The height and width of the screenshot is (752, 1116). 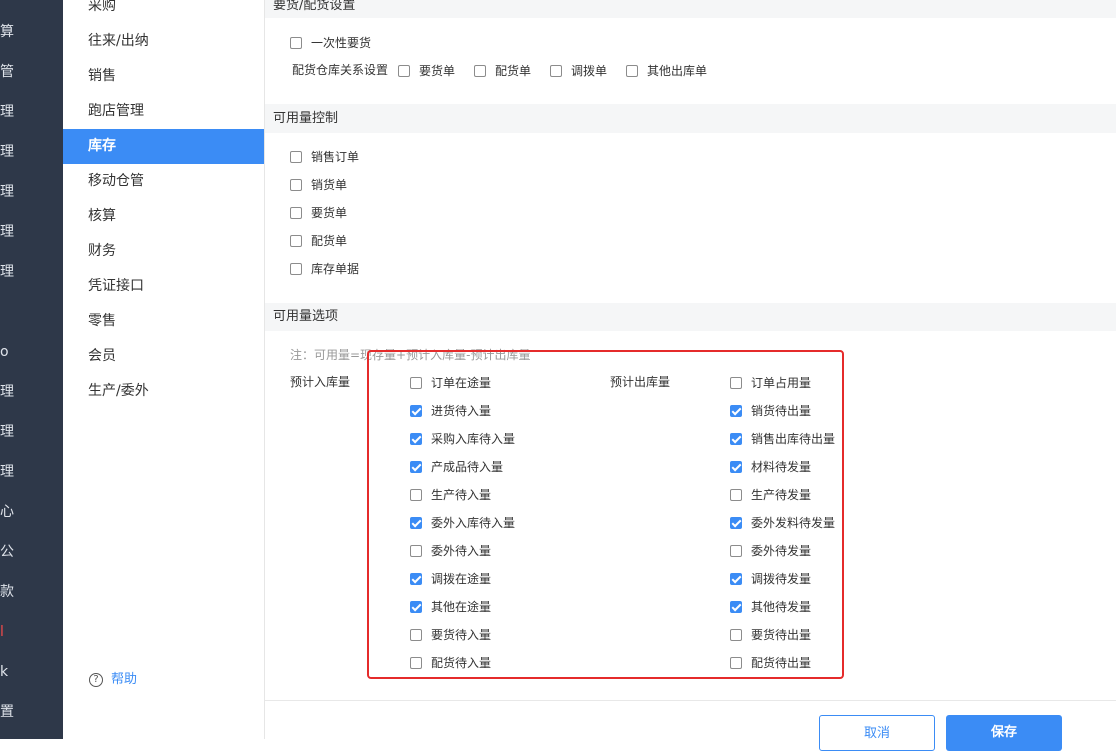 What do you see at coordinates (31, 369) in the screenshot?
I see `main-nav: 算管理理理理理o理理理心公款lk置` at bounding box center [31, 369].